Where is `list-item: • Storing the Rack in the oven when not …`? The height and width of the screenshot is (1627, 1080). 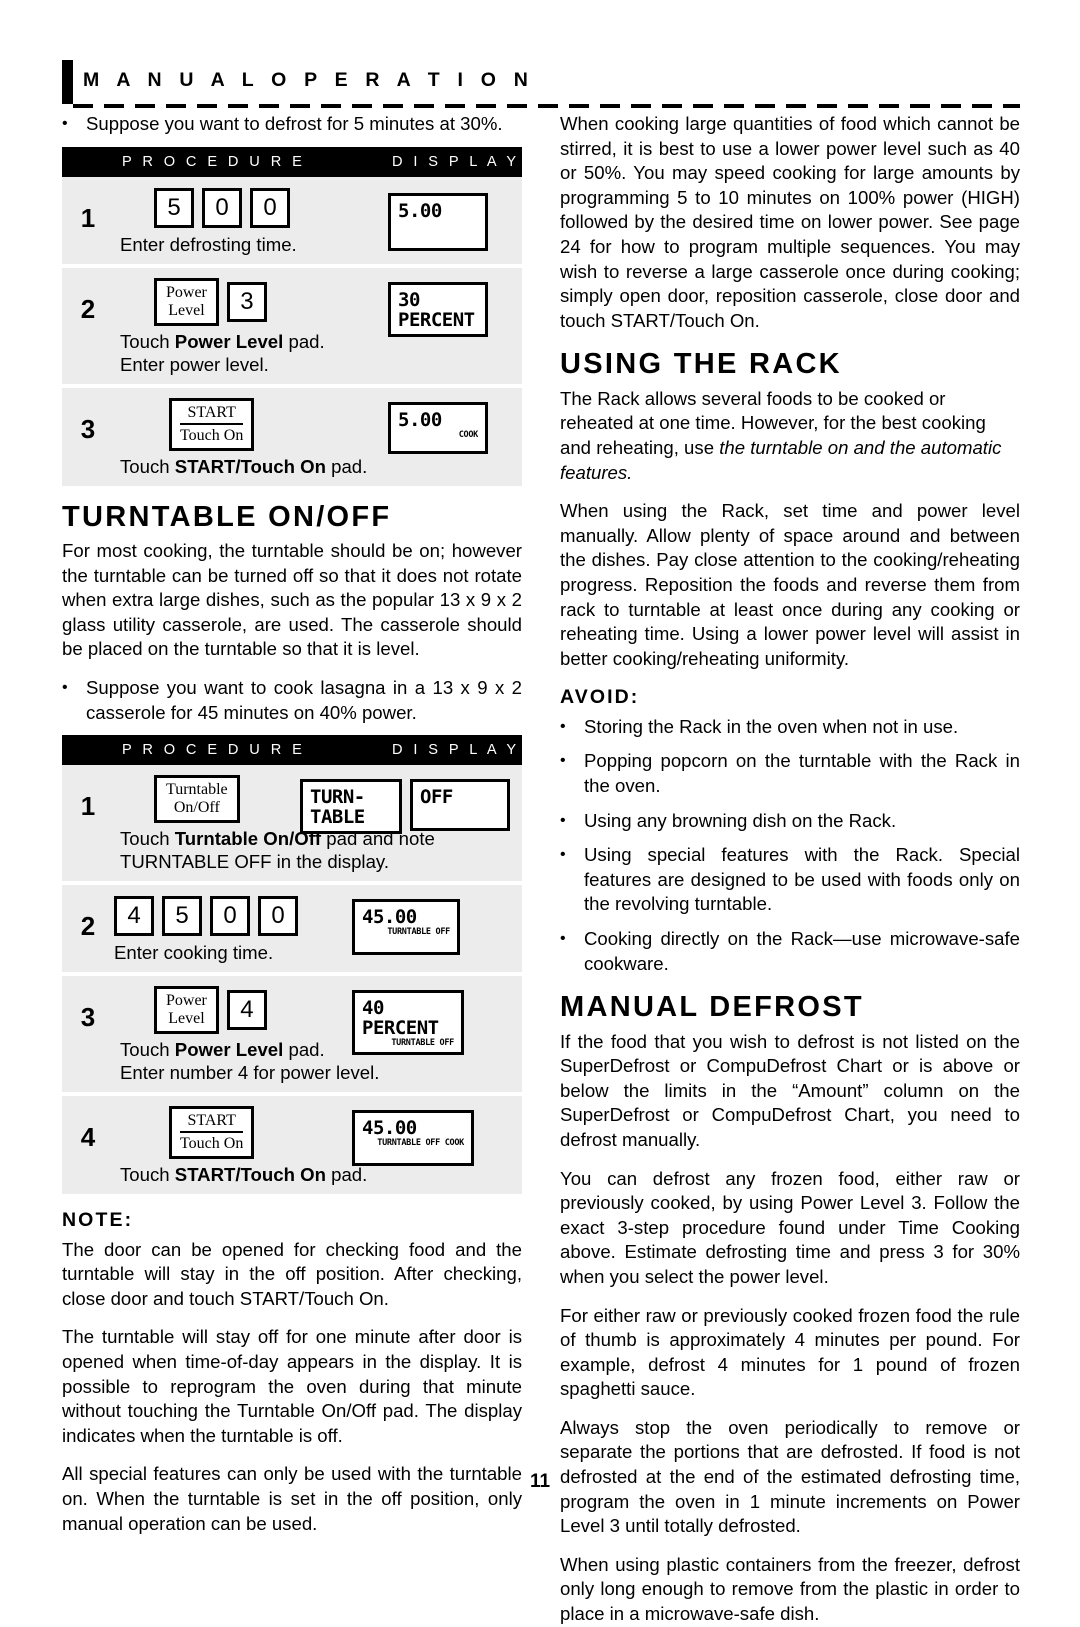 list-item: • Storing the Rack in the oven when not … is located at coordinates (790, 727).